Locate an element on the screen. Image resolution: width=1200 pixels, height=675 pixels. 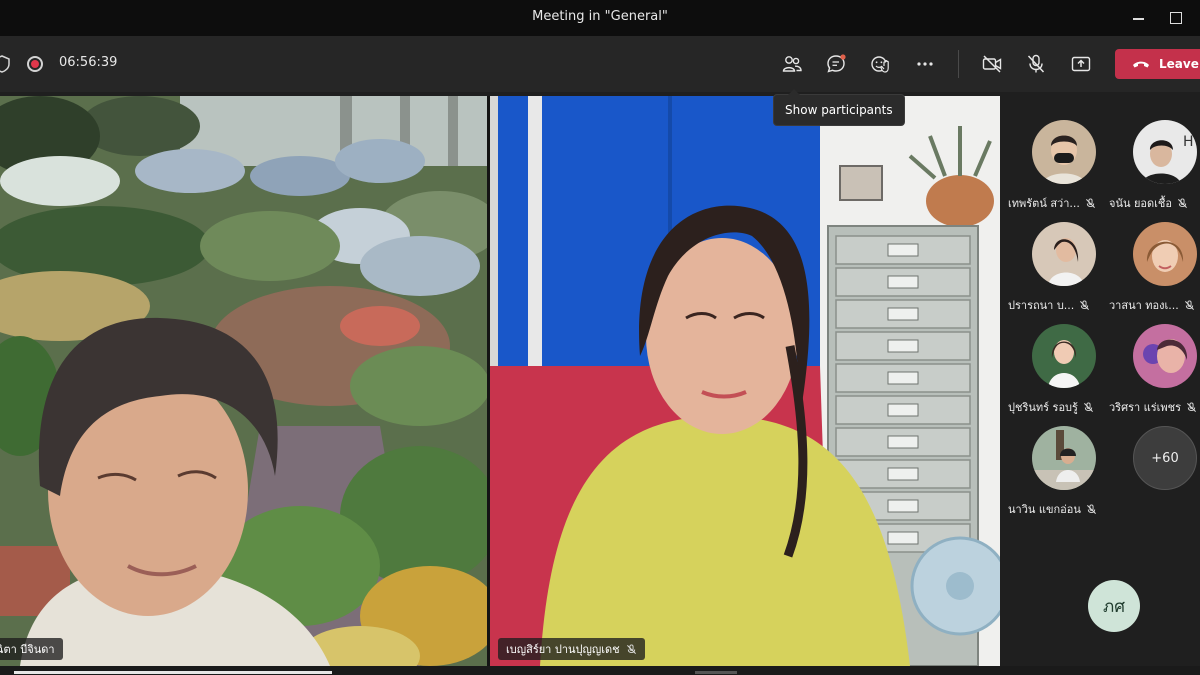
participant-nameplate: เบญสิร์ยา ปานปุญญเดช is located at coordinates (571, 649).